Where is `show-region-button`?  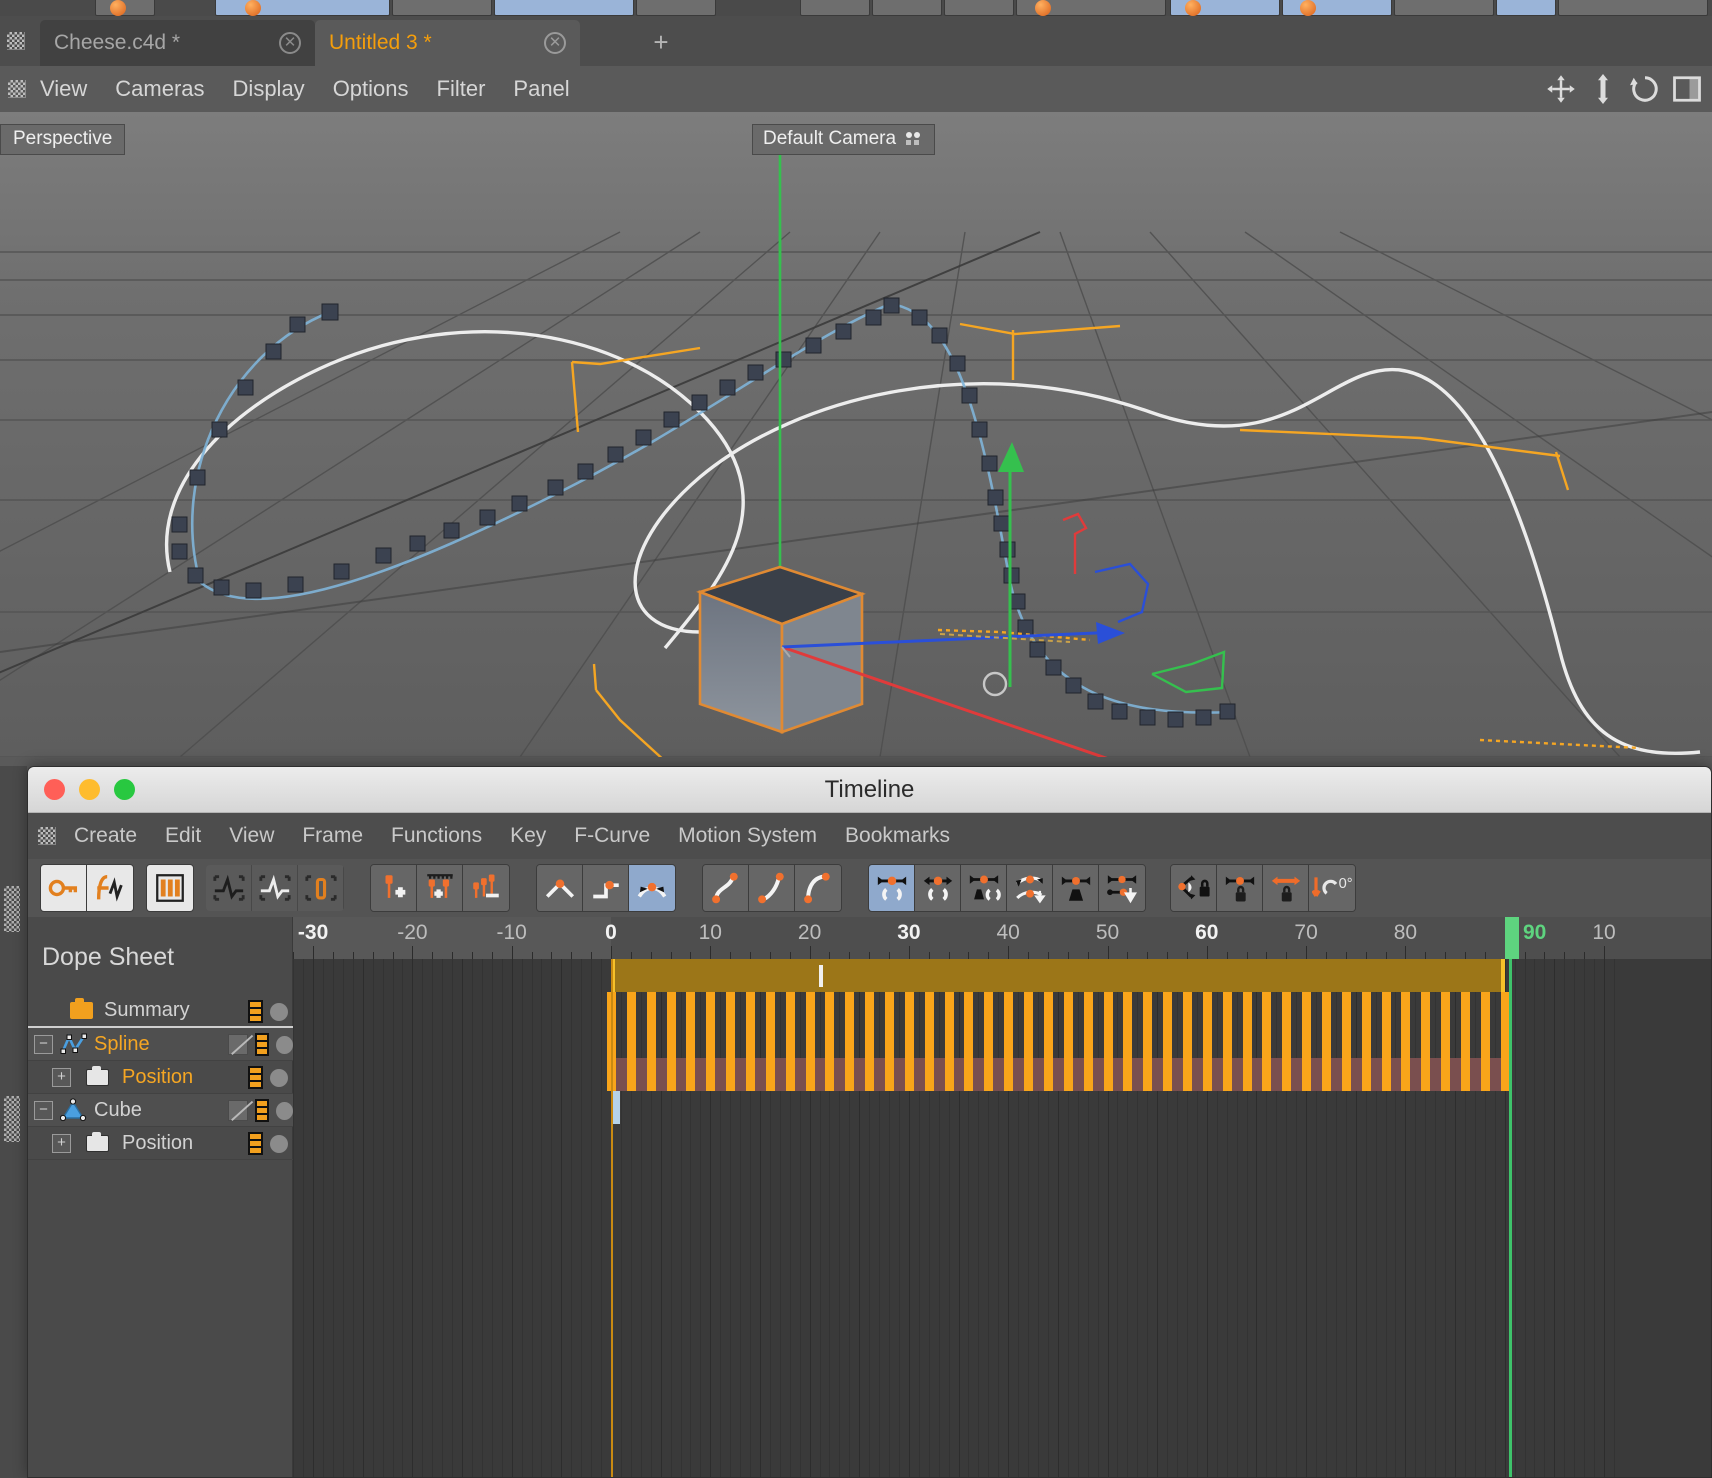 show-region-button is located at coordinates (321, 888).